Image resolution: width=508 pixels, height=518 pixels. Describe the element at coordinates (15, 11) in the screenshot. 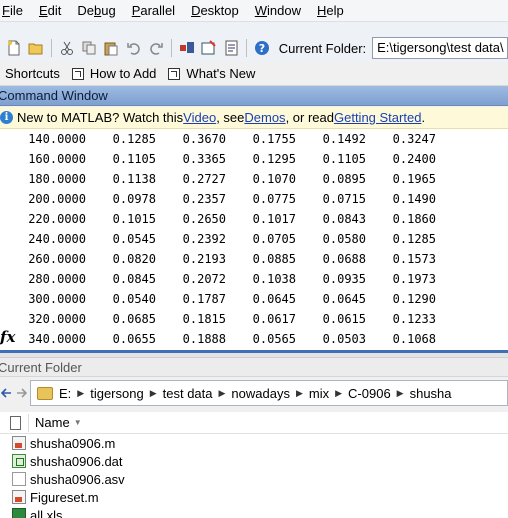

I see `menu-file: File` at that location.